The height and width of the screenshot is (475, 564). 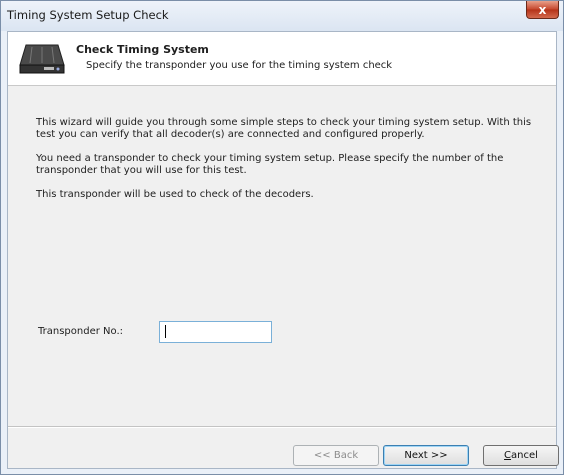 What do you see at coordinates (142, 49) in the screenshot?
I see `header-title: Check Timing System` at bounding box center [142, 49].